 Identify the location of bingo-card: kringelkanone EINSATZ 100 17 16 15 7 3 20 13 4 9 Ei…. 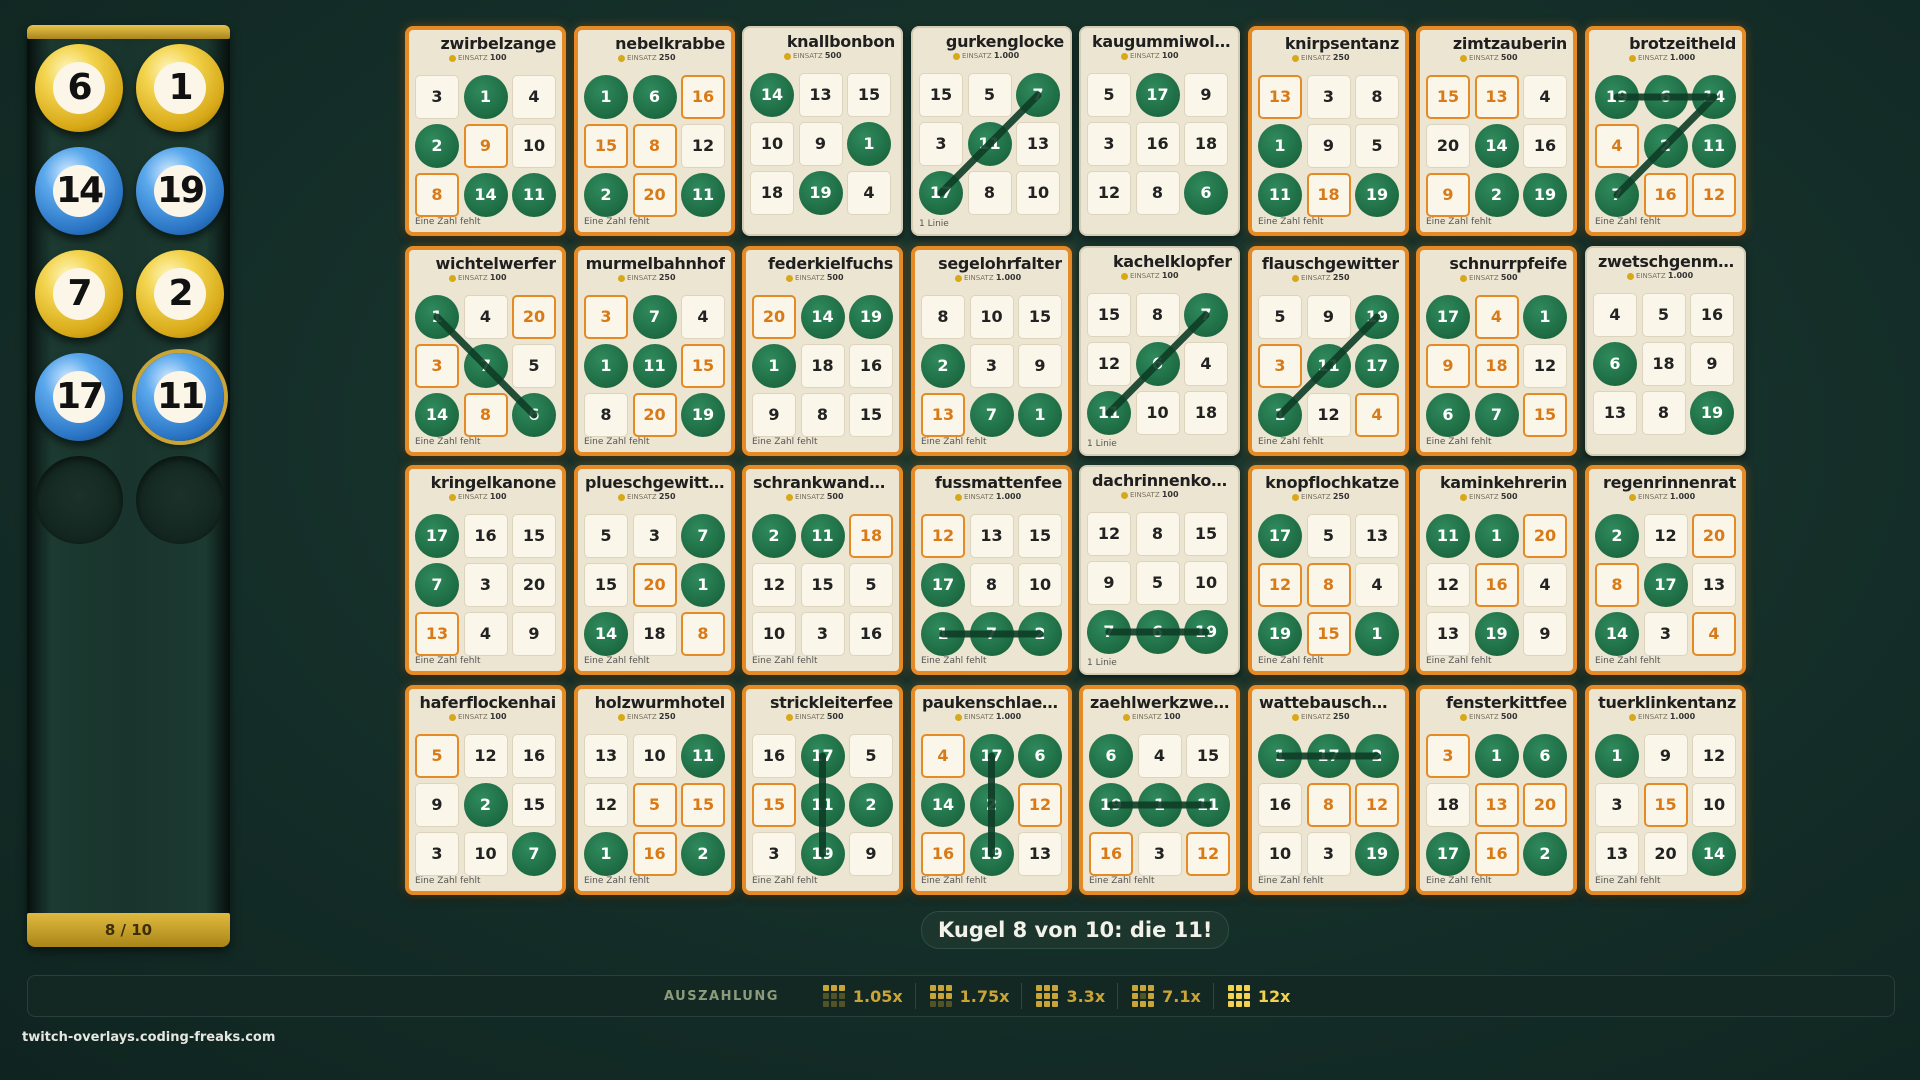
(485, 570).